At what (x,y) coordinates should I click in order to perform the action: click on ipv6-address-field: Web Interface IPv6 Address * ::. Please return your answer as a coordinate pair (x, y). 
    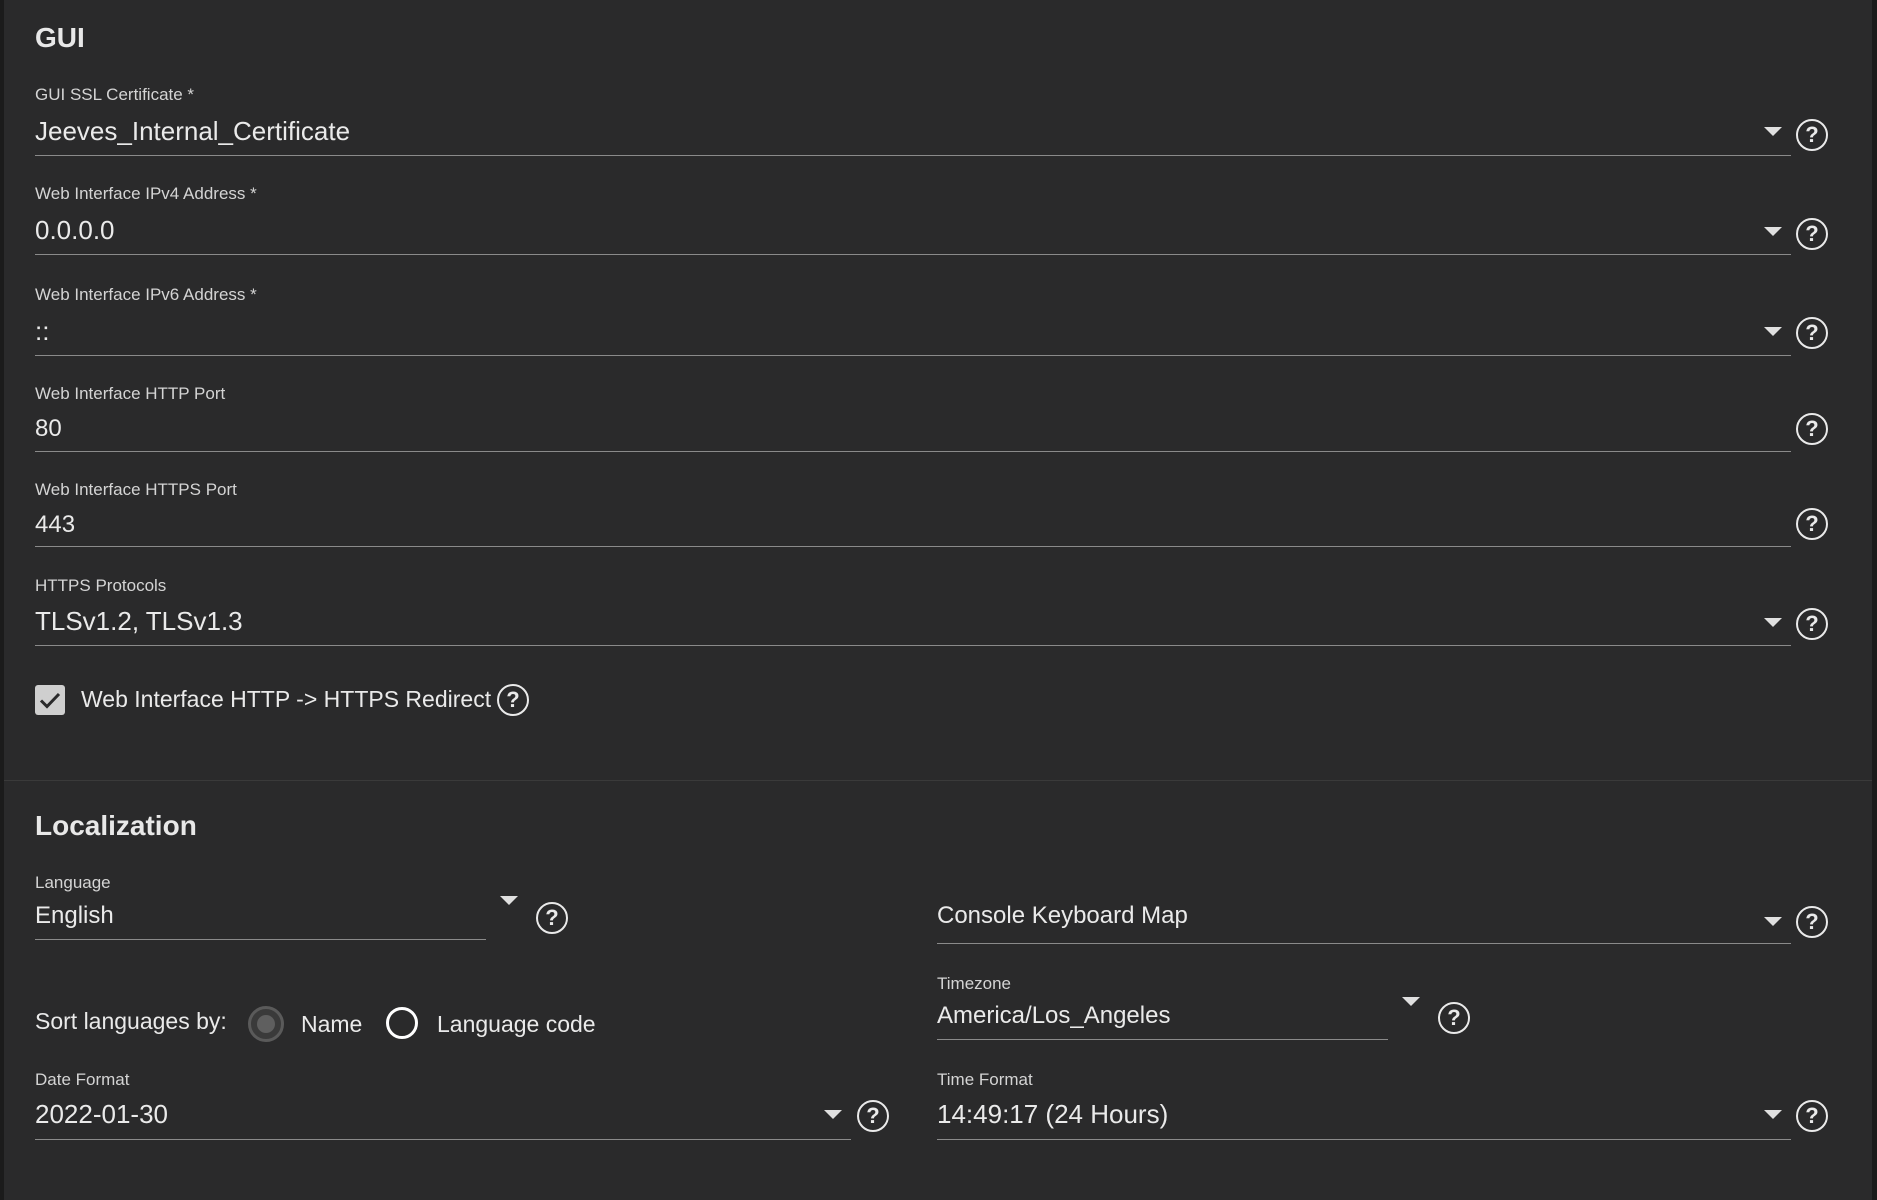
    Looking at the image, I should click on (913, 321).